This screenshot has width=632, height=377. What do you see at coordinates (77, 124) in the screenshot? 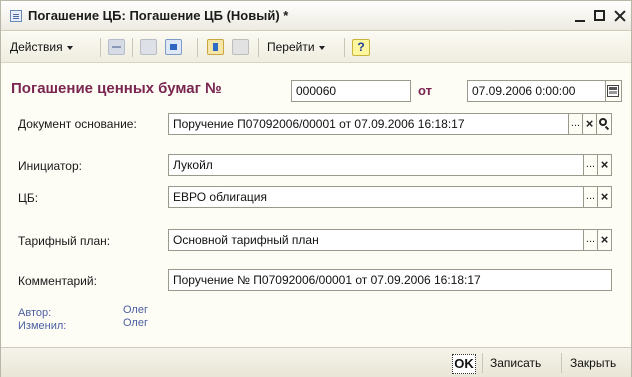
I see `basis-label: Документ основание:` at bounding box center [77, 124].